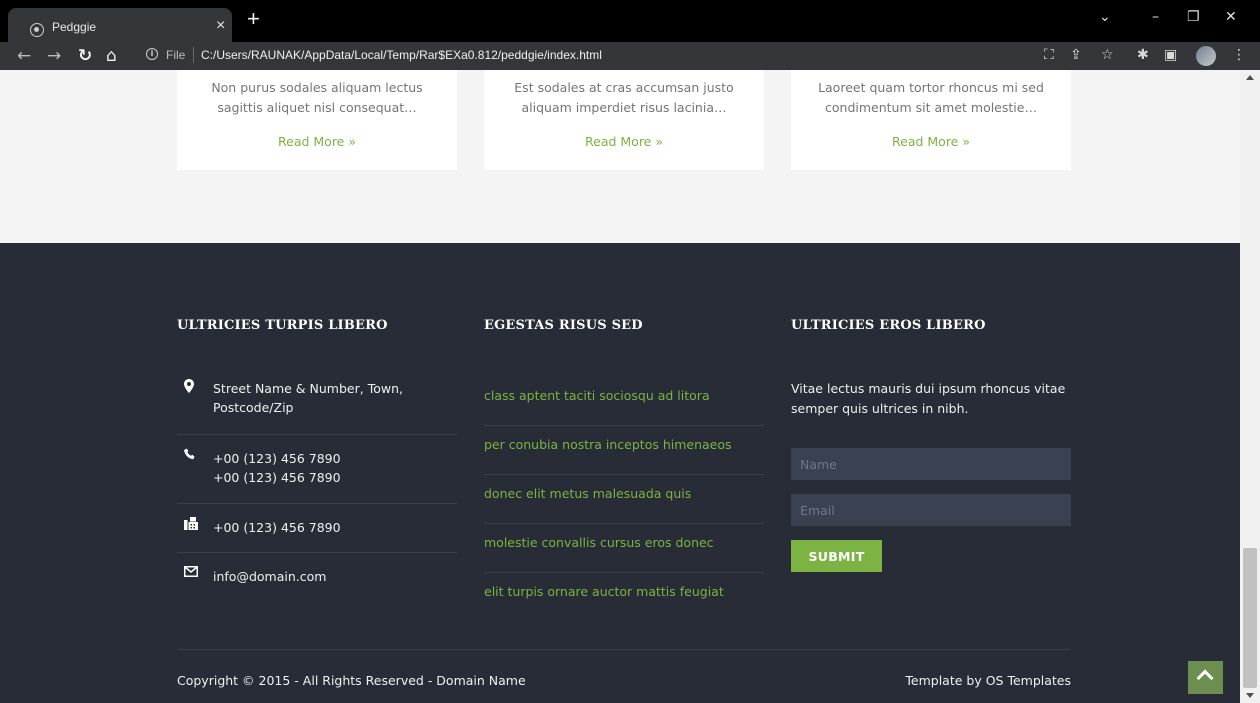  What do you see at coordinates (1206, 56) in the screenshot?
I see `profile-avatar` at bounding box center [1206, 56].